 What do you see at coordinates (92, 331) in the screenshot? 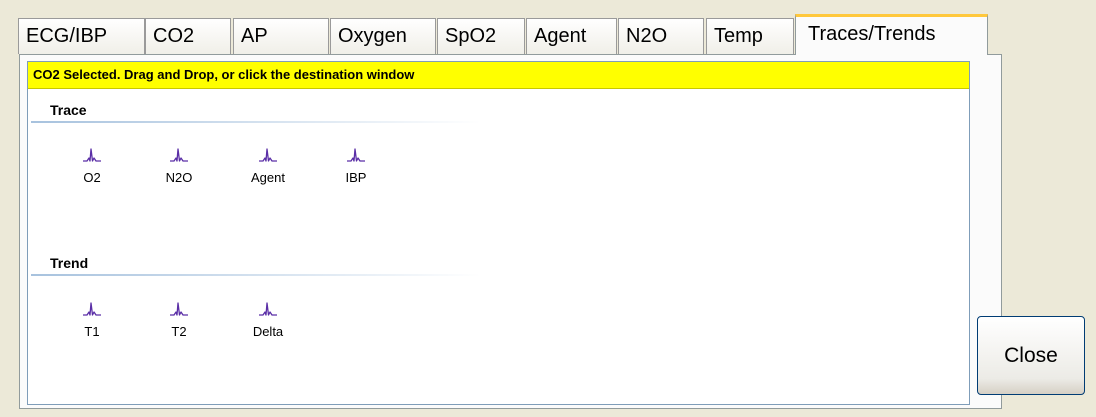
I see `trend-item-label: T1` at bounding box center [92, 331].